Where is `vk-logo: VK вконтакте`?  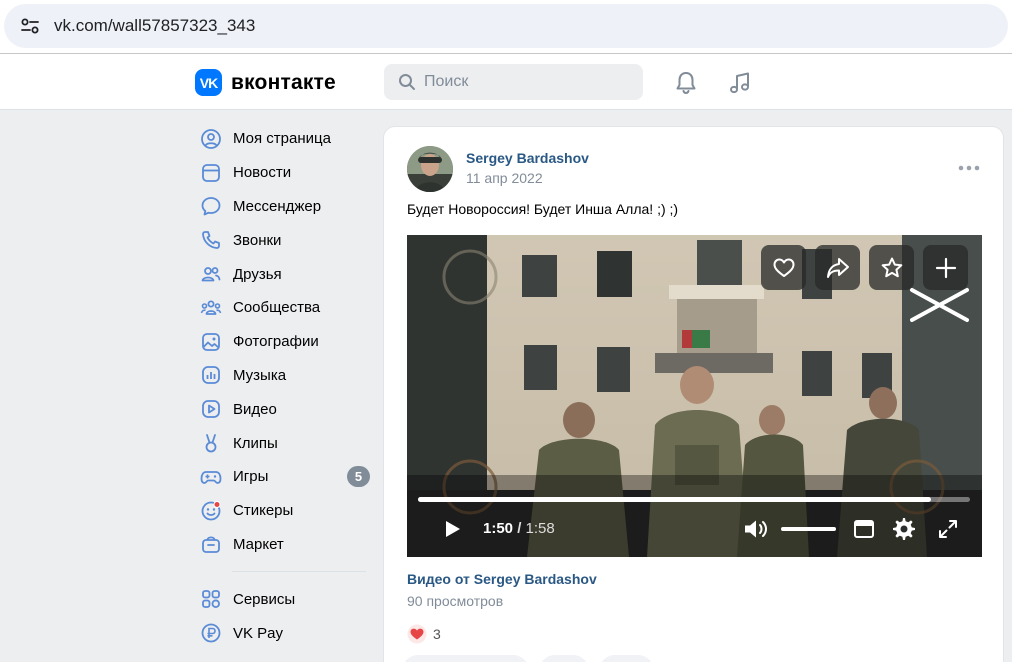 vk-logo: VK вконтакте is located at coordinates (265, 82).